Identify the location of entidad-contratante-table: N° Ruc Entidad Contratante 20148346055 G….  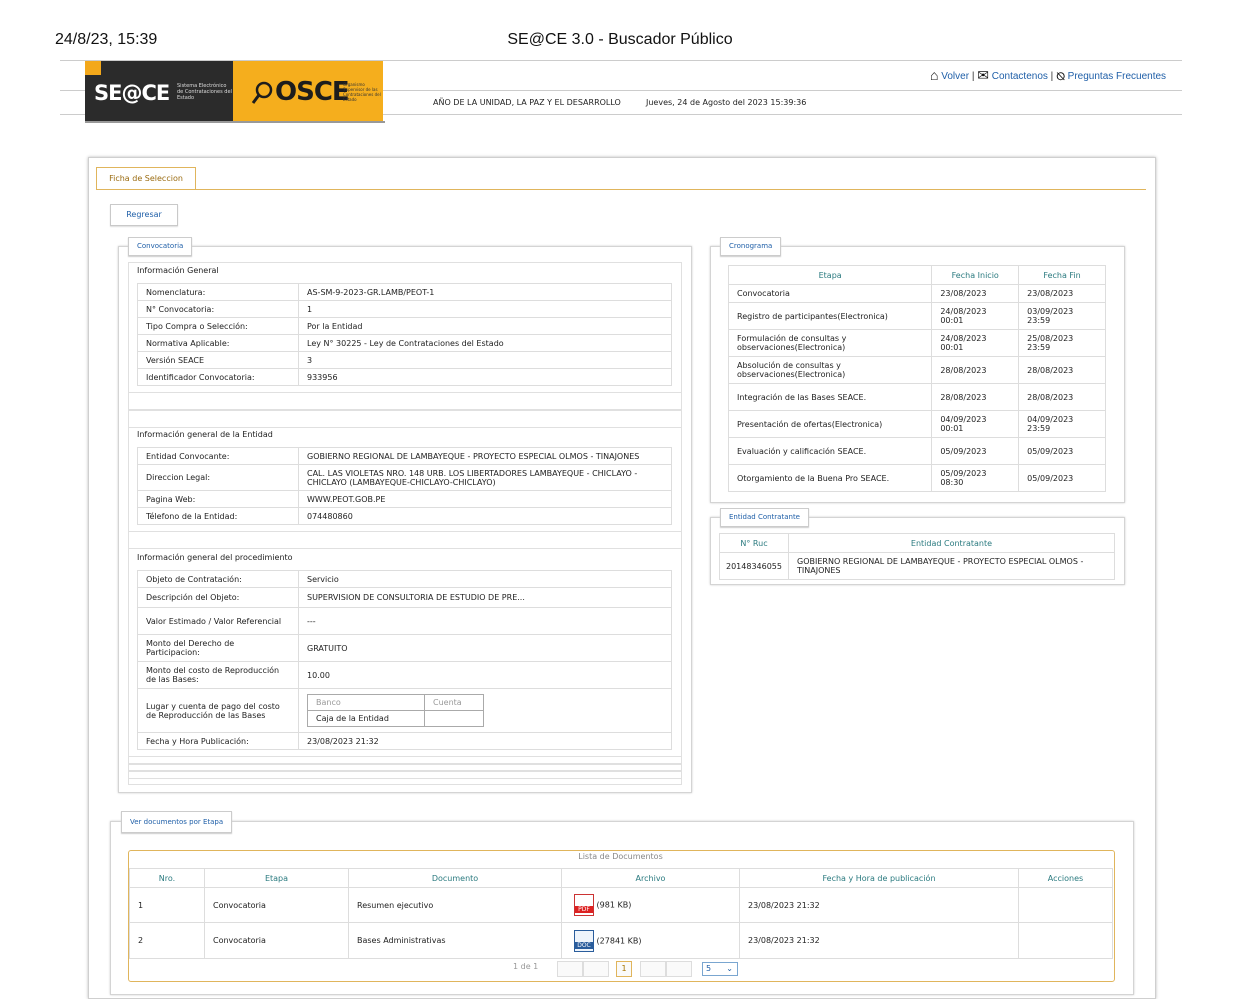
(917, 556).